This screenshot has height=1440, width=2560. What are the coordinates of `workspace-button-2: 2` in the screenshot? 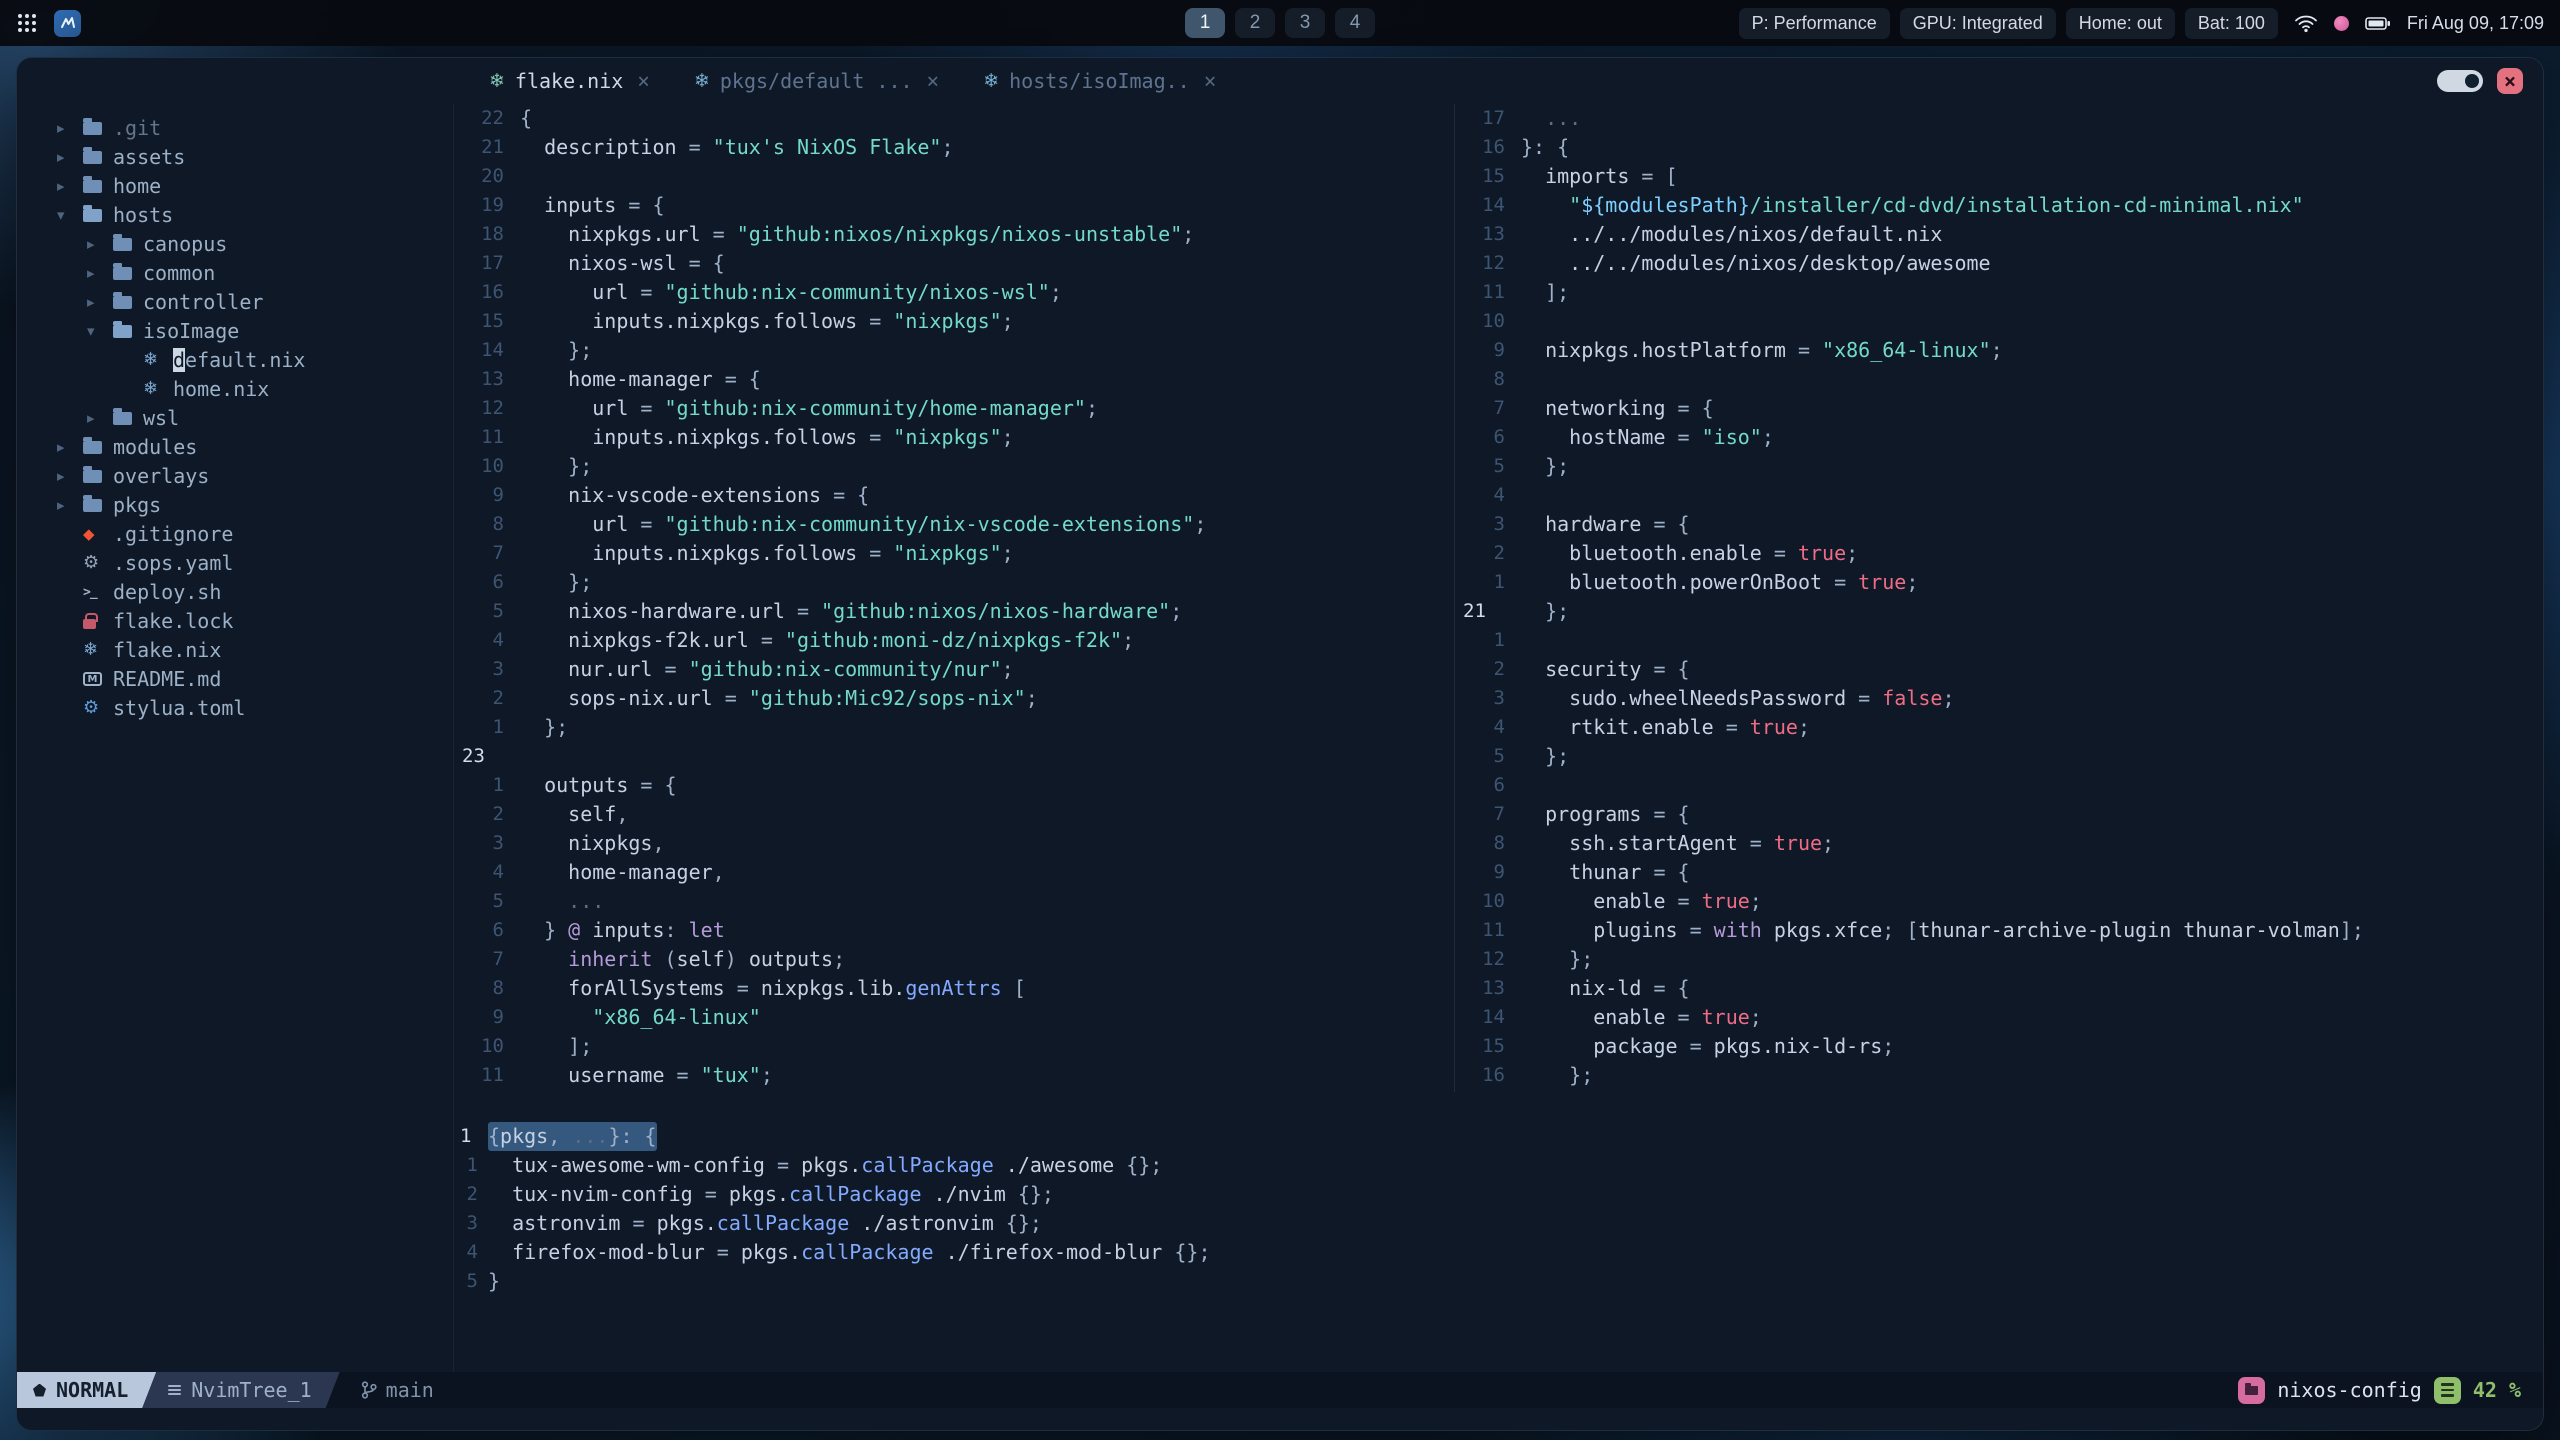 It's located at (1255, 23).